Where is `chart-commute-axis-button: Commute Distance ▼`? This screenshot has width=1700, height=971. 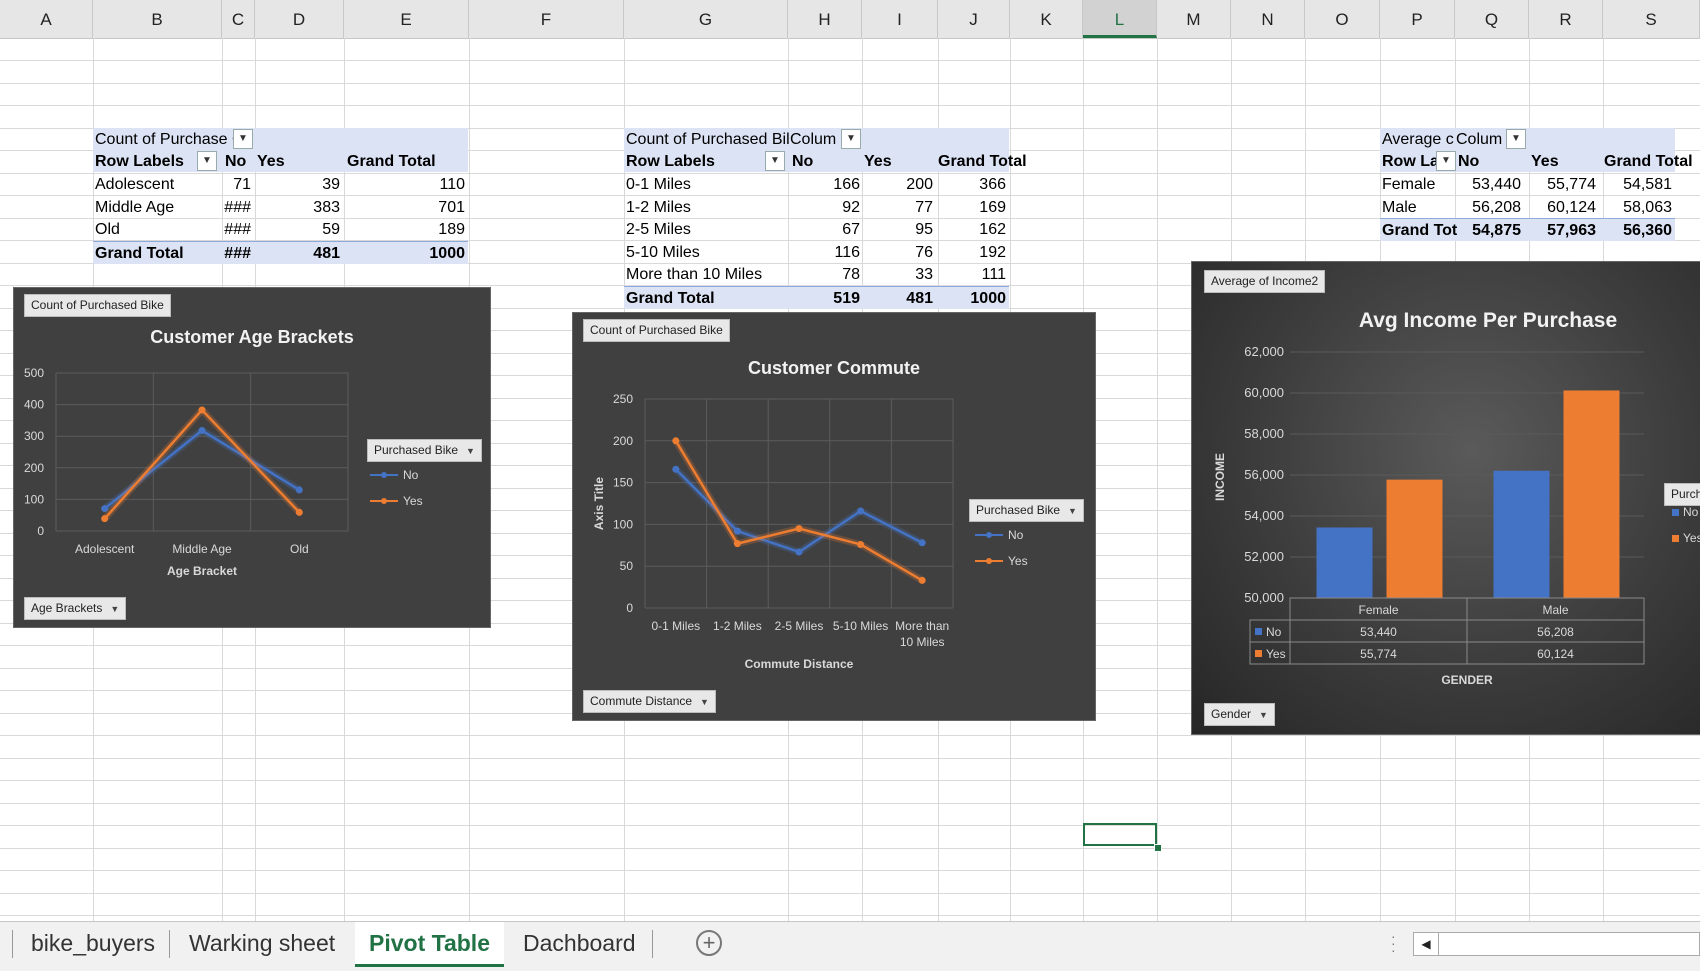 chart-commute-axis-button: Commute Distance ▼ is located at coordinates (649, 701).